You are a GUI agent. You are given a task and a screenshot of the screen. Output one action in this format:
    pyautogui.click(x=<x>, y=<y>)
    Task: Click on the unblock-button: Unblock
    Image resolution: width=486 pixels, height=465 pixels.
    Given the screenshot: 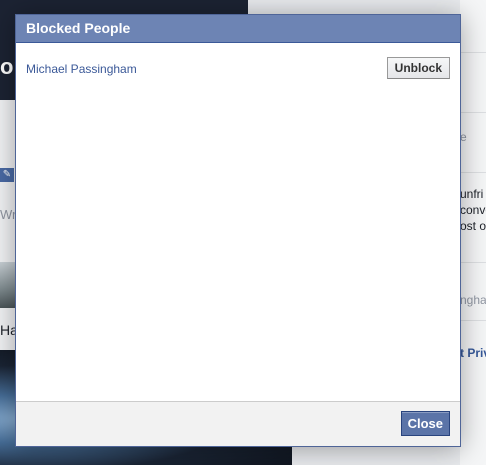 What is the action you would take?
    pyautogui.click(x=418, y=68)
    